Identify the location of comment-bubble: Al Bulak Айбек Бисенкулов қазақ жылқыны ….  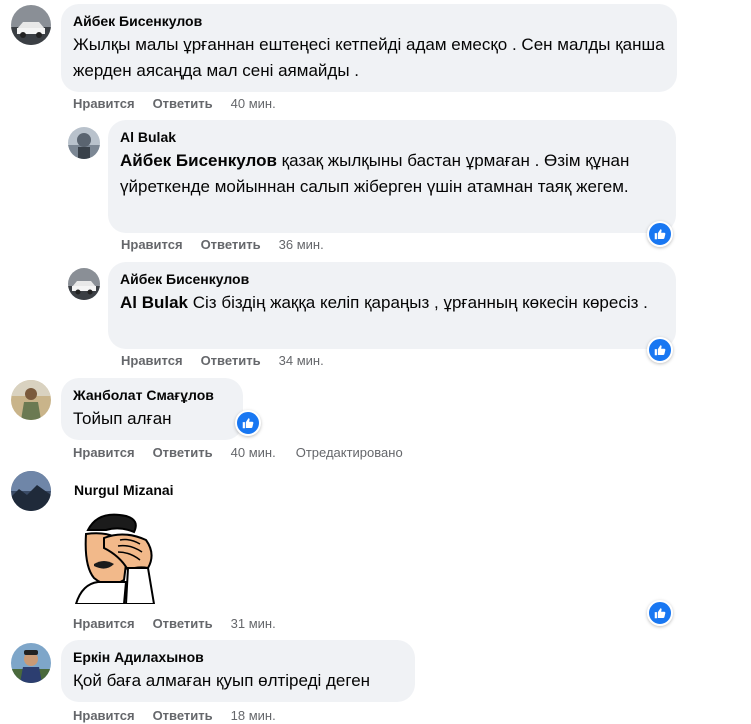
(392, 176).